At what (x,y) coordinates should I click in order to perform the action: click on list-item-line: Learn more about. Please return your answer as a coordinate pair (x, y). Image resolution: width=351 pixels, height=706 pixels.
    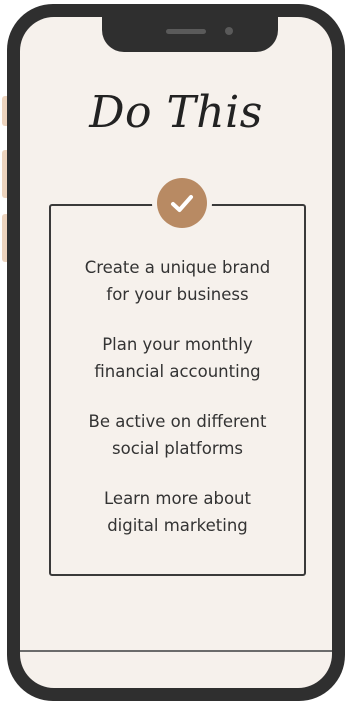
    Looking at the image, I should click on (177, 498).